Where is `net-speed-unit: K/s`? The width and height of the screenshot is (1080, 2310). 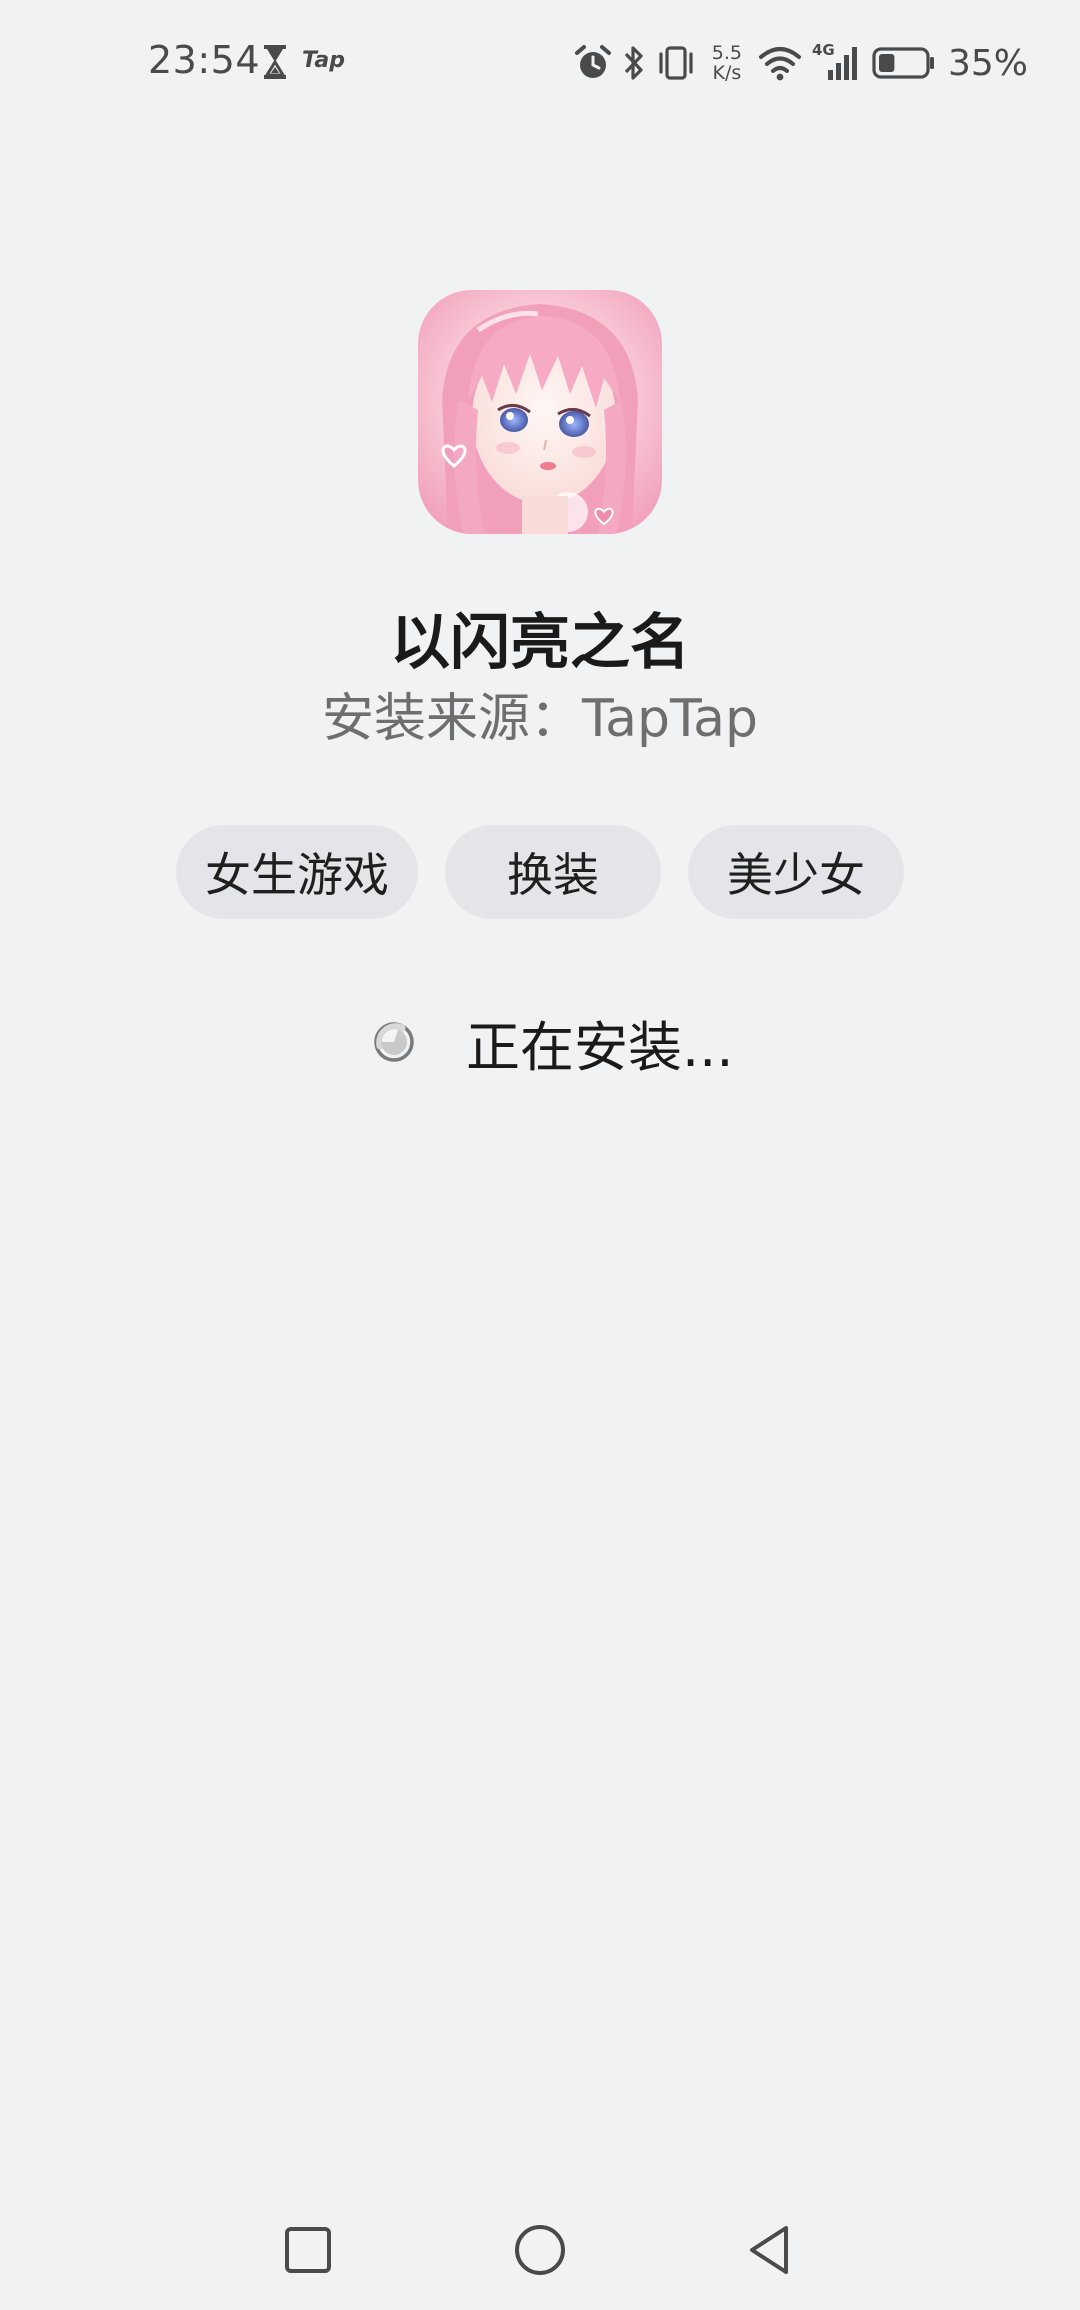
net-speed-unit: K/s is located at coordinates (727, 73).